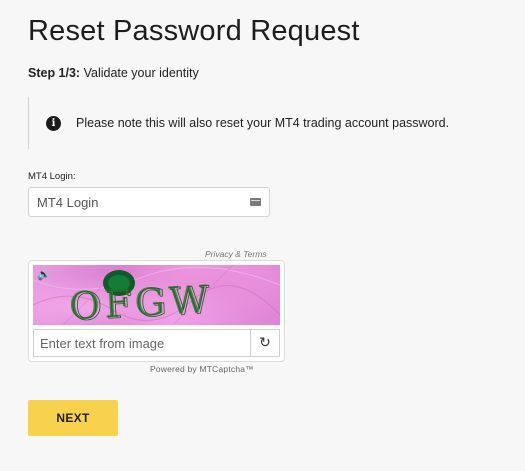 Image resolution: width=525 pixels, height=471 pixels. I want to click on captcha-input-row: ↻, so click(156, 343).